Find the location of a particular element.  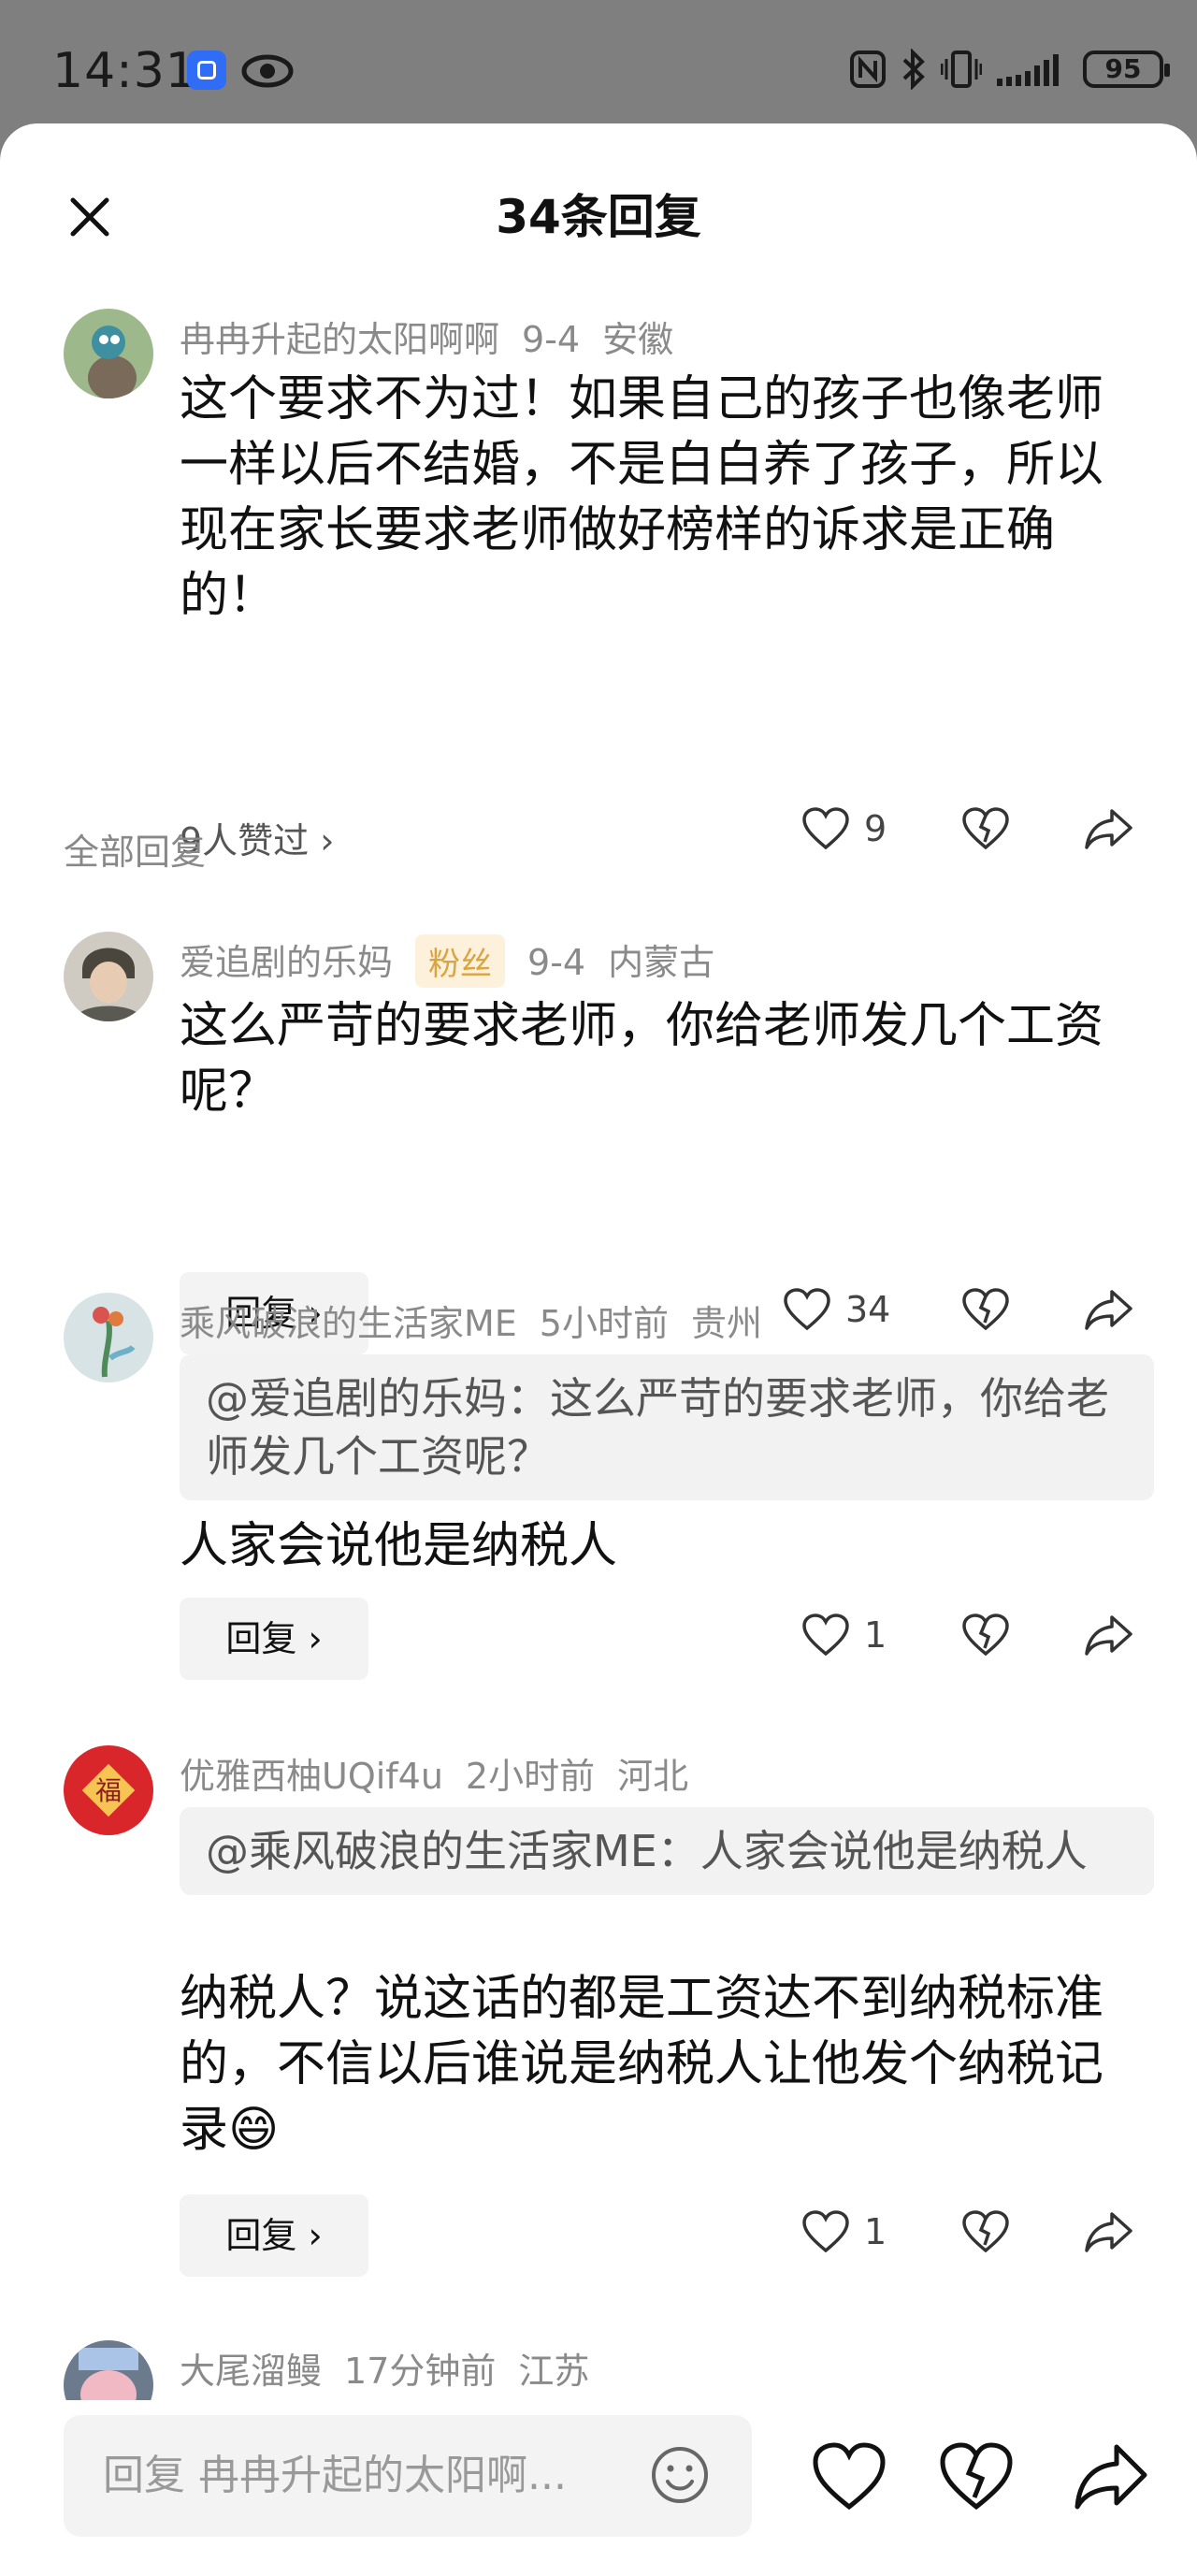

comment-location: 贵州 is located at coordinates (726, 1323).